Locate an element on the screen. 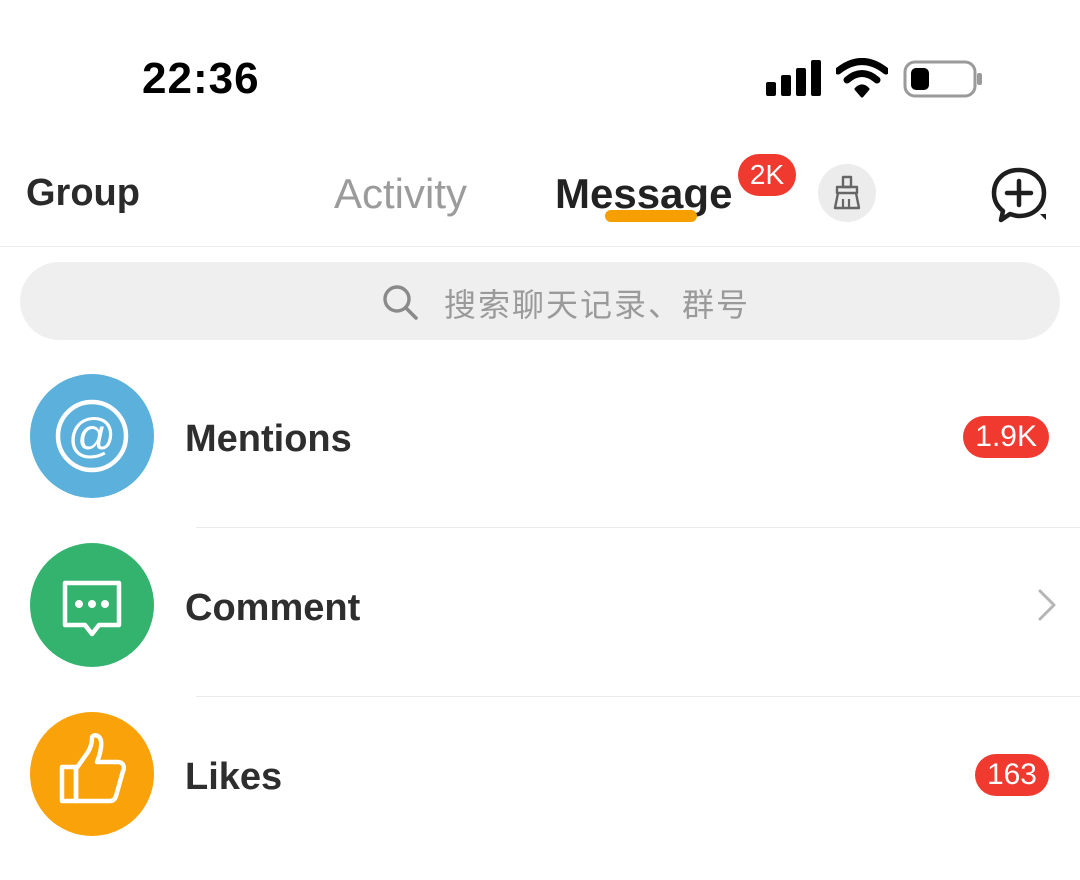  wifi-icon is located at coordinates (862, 78).